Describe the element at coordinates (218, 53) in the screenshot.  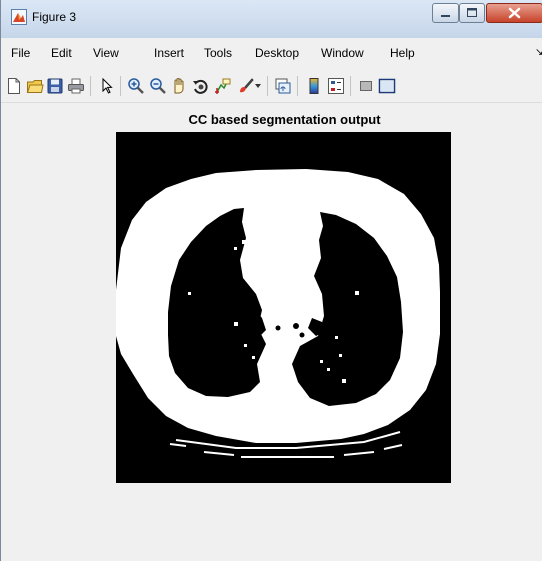
I see `menu-tools: Tools` at that location.